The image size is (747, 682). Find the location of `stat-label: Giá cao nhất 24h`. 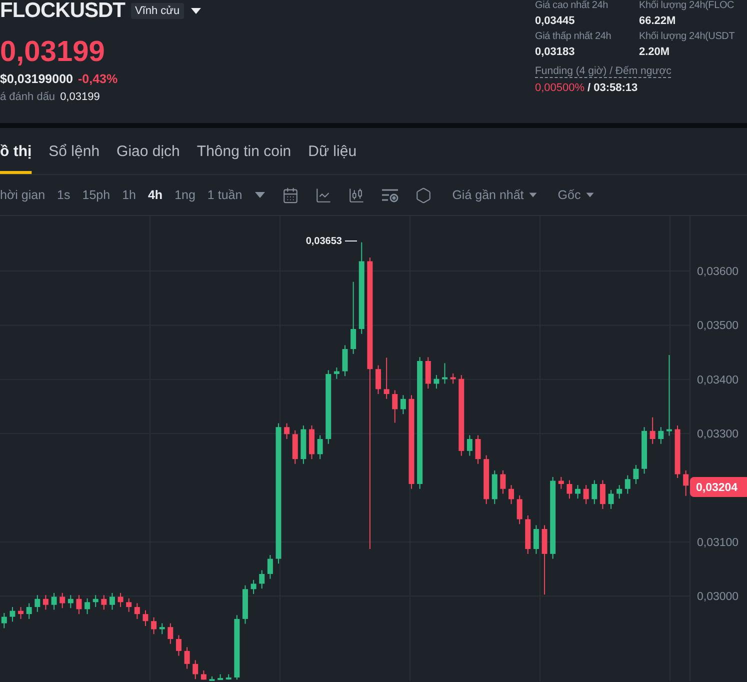

stat-label: Giá cao nhất 24h is located at coordinates (572, 5).